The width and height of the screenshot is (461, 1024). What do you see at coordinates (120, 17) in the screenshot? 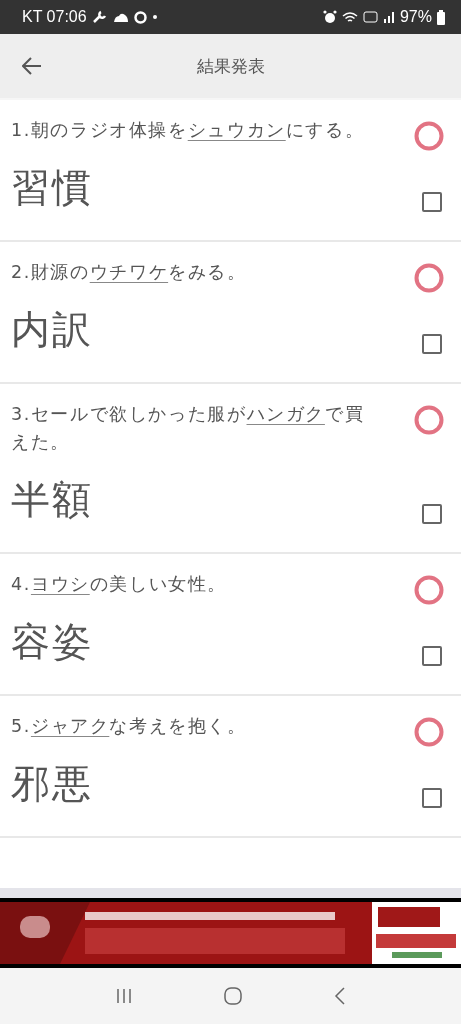
I see `cloud-icon` at bounding box center [120, 17].